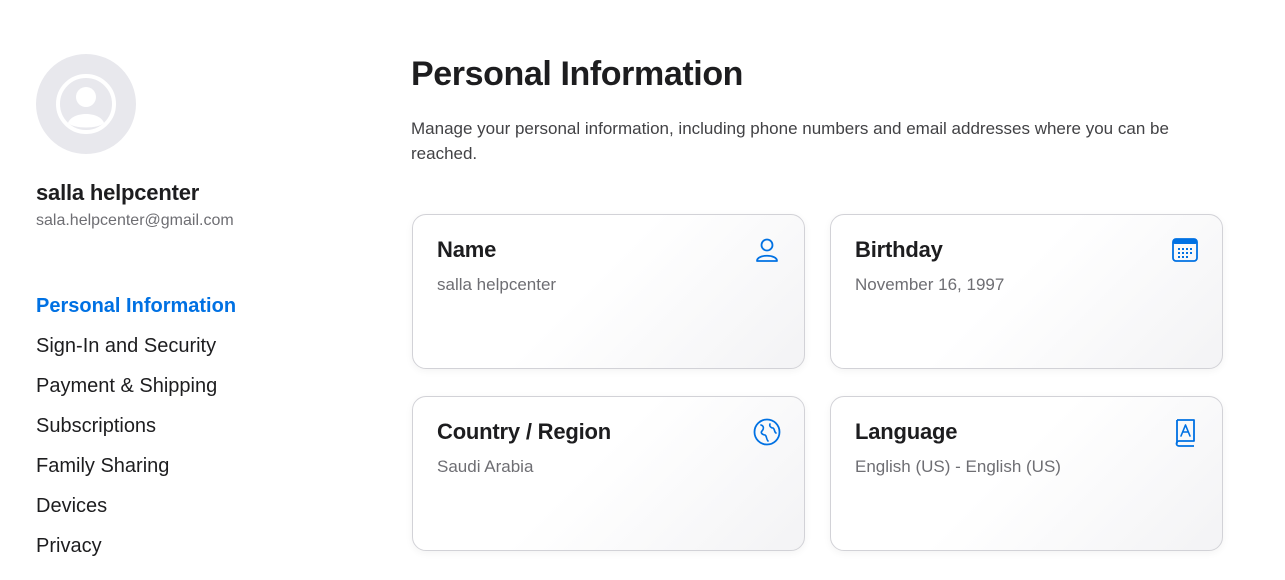  I want to click on card-value: salla helpcenter, so click(497, 284).